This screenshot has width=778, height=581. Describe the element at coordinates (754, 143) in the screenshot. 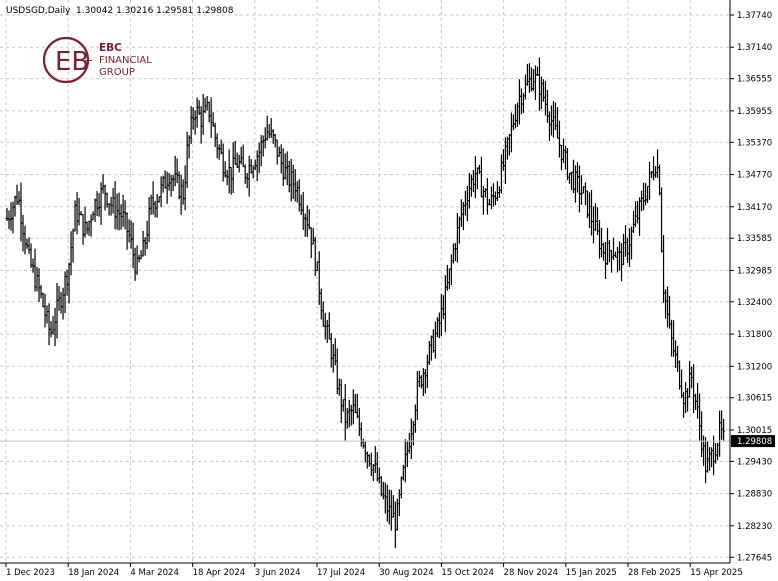

I see `y-tick-label: 1.35370` at that location.